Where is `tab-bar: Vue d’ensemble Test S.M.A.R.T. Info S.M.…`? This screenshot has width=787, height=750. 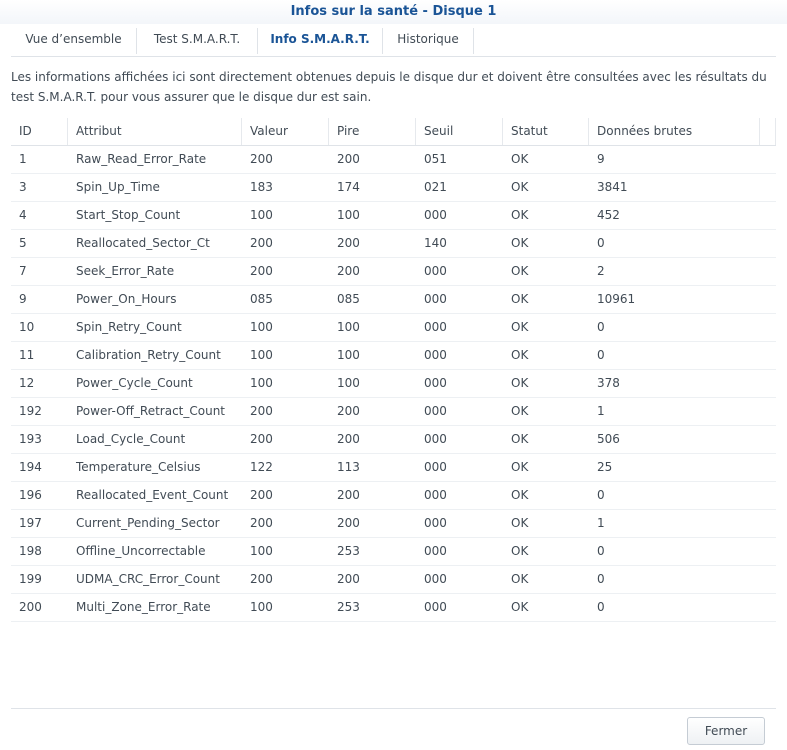 tab-bar: Vue d’ensemble Test S.M.A.R.T. Info S.M.… is located at coordinates (393, 40).